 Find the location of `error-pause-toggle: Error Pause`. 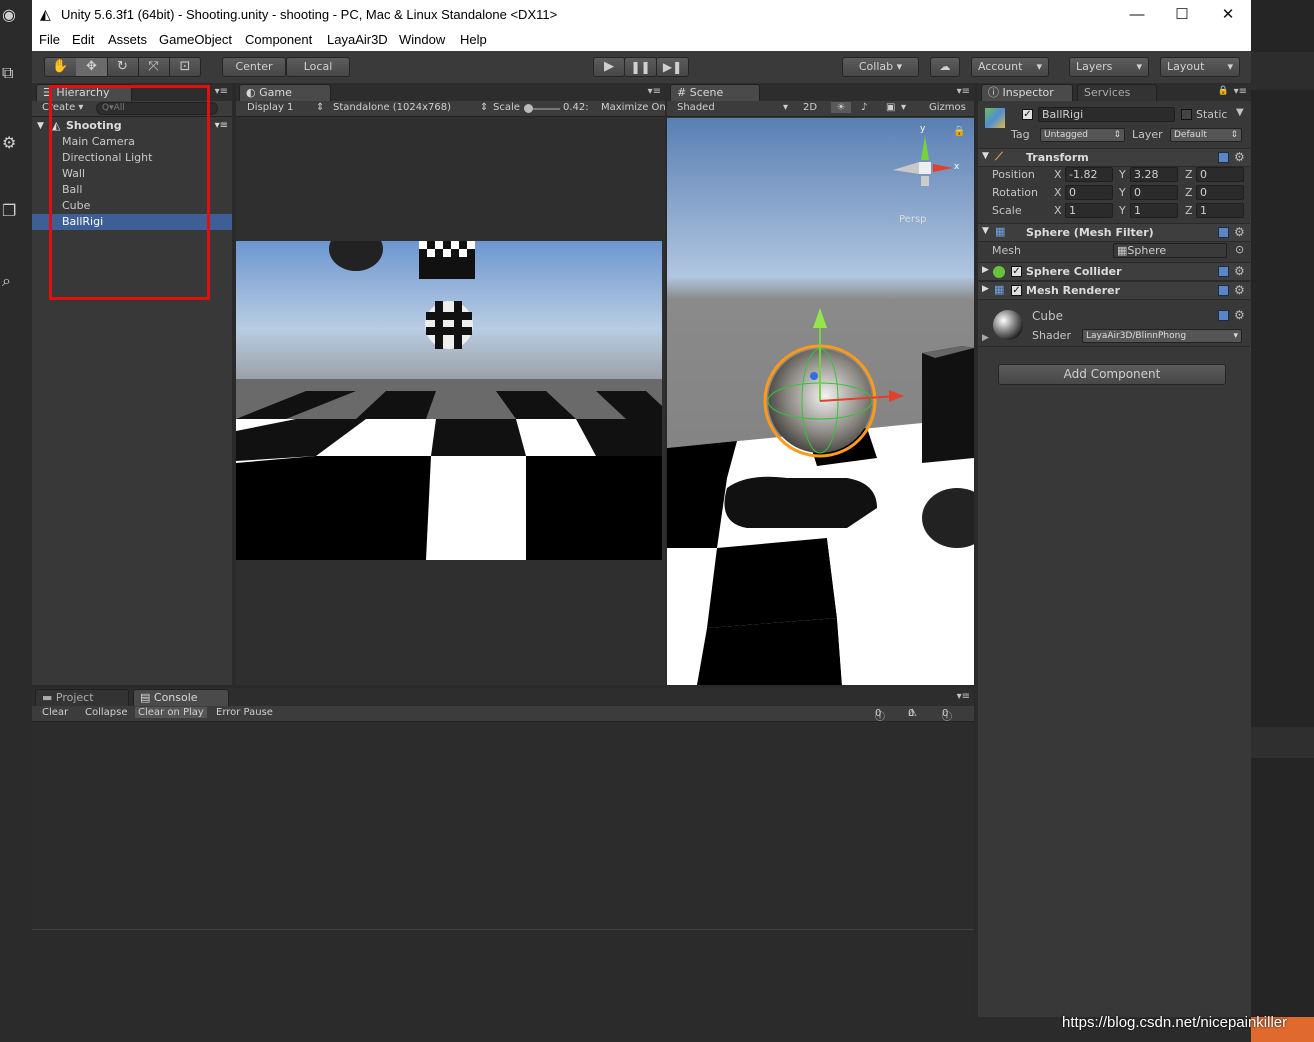

error-pause-toggle: Error Pause is located at coordinates (244, 712).